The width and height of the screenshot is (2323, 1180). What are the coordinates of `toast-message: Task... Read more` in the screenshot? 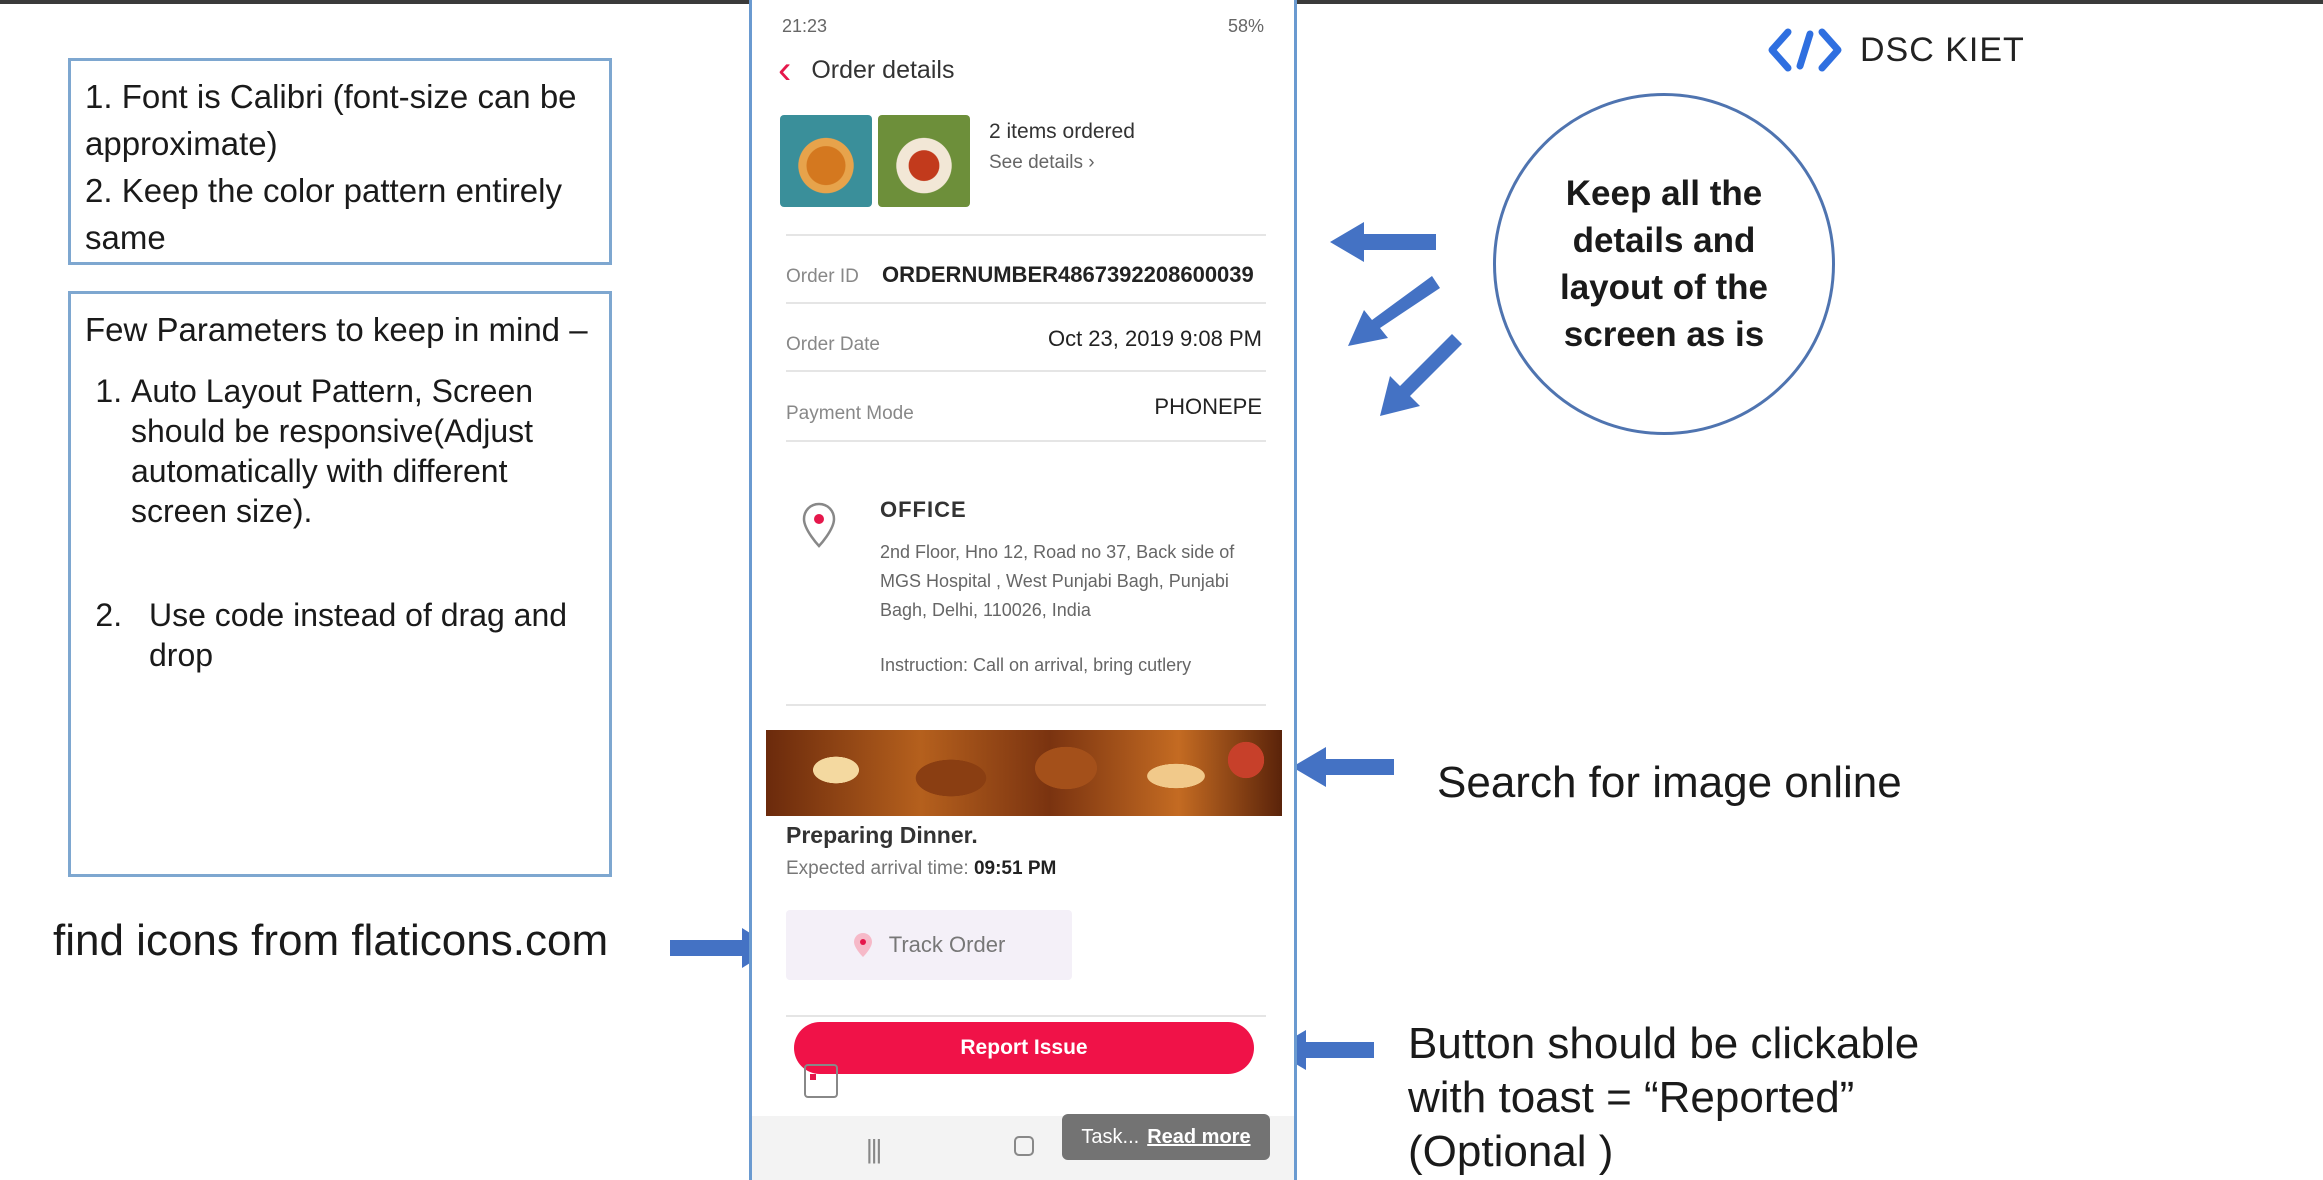 It's located at (1166, 1137).